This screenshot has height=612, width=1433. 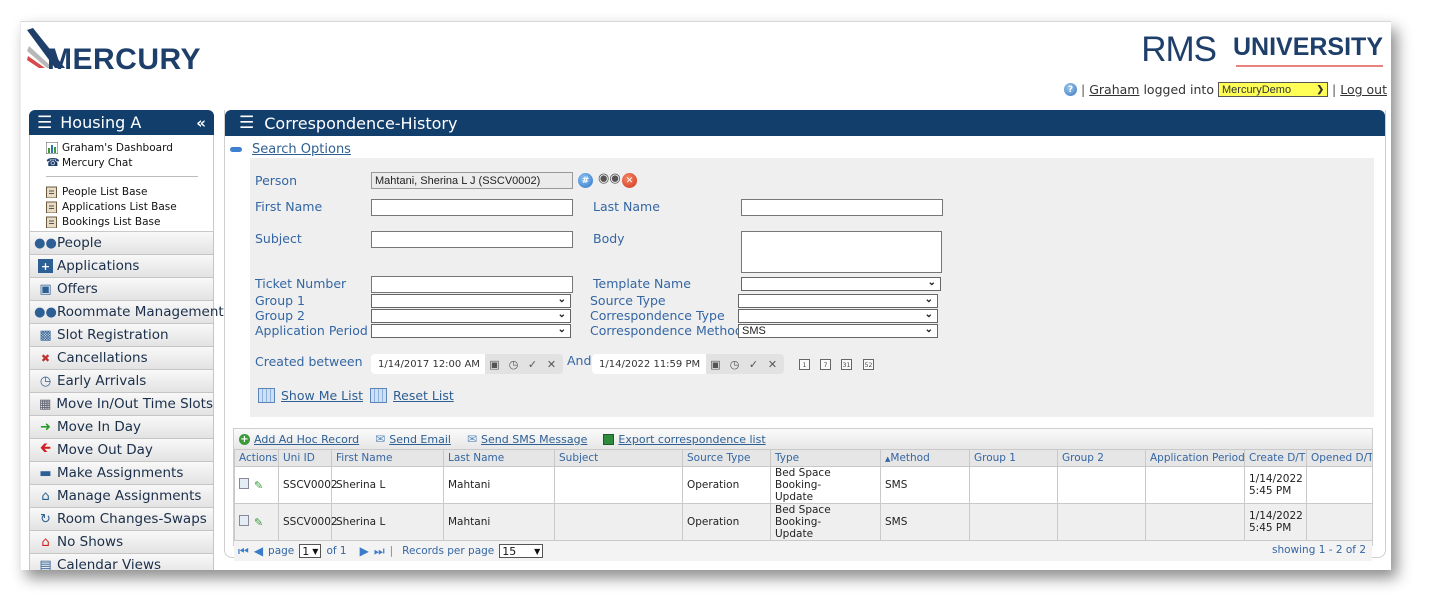 I want to click on list-base-bookings: Bookings List Base, so click(x=129, y=221).